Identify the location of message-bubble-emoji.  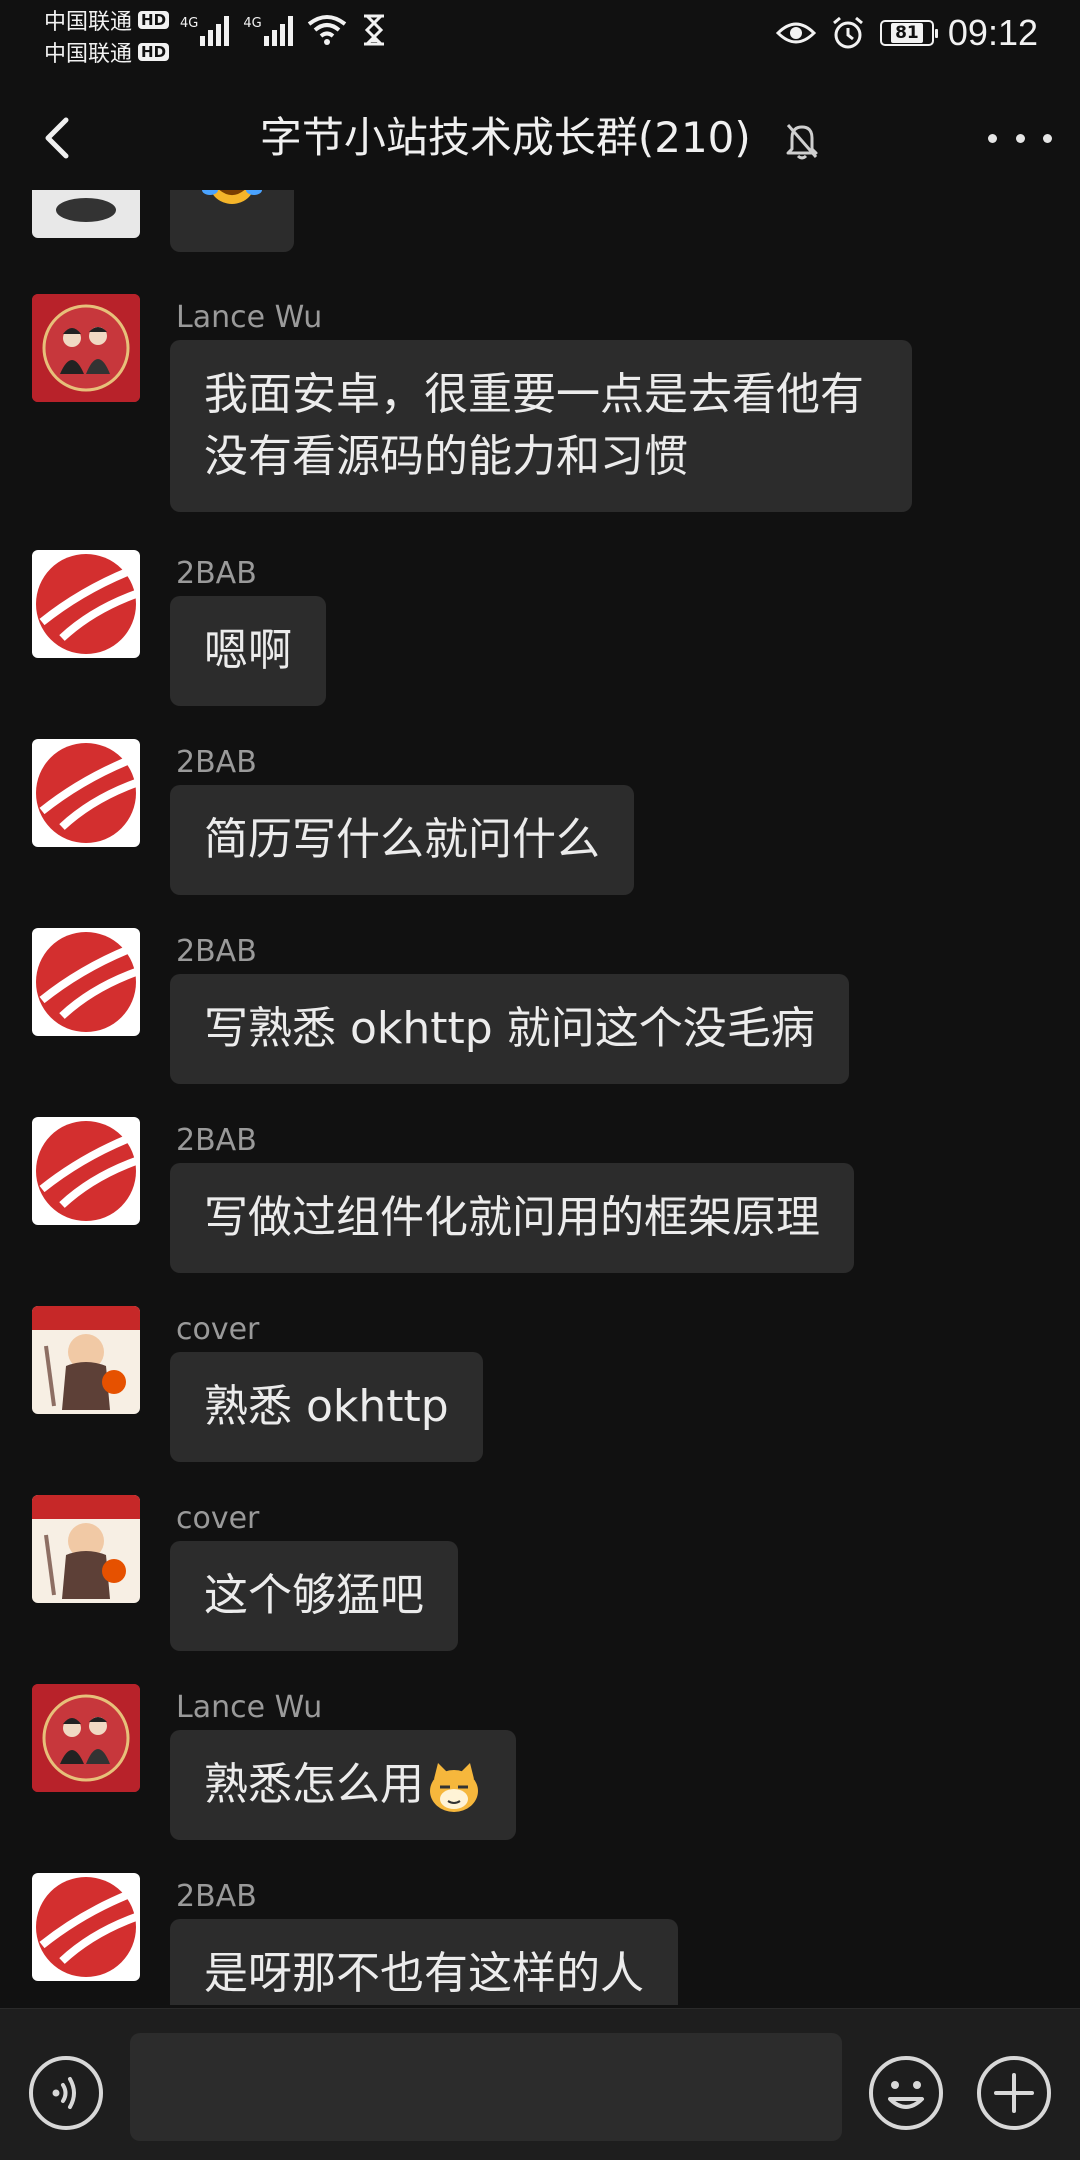
(232, 221).